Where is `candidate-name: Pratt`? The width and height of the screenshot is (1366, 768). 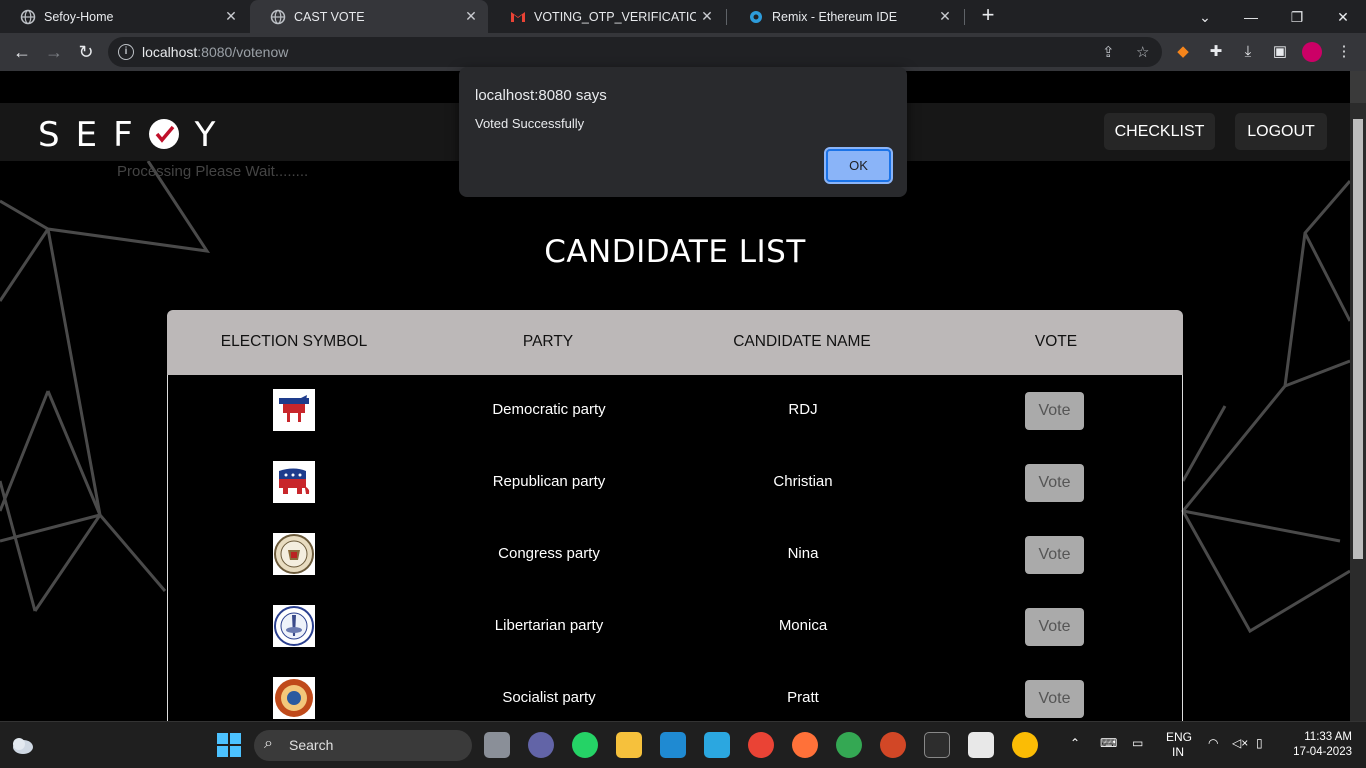
candidate-name: Pratt is located at coordinates (803, 697).